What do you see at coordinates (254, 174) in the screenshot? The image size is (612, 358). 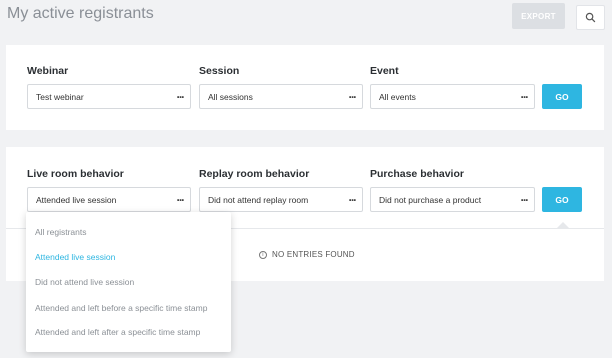 I see `replay-room-label: Replay room behavior` at bounding box center [254, 174].